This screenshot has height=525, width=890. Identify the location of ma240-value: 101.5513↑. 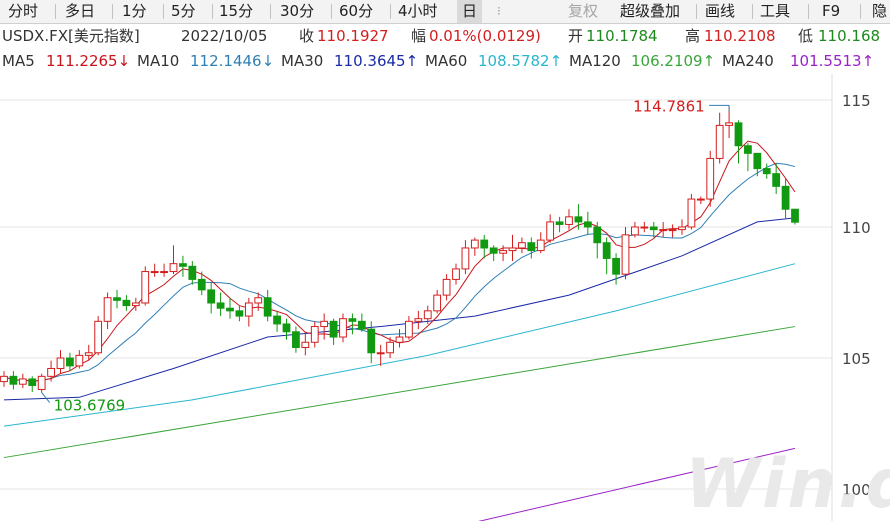
(832, 61).